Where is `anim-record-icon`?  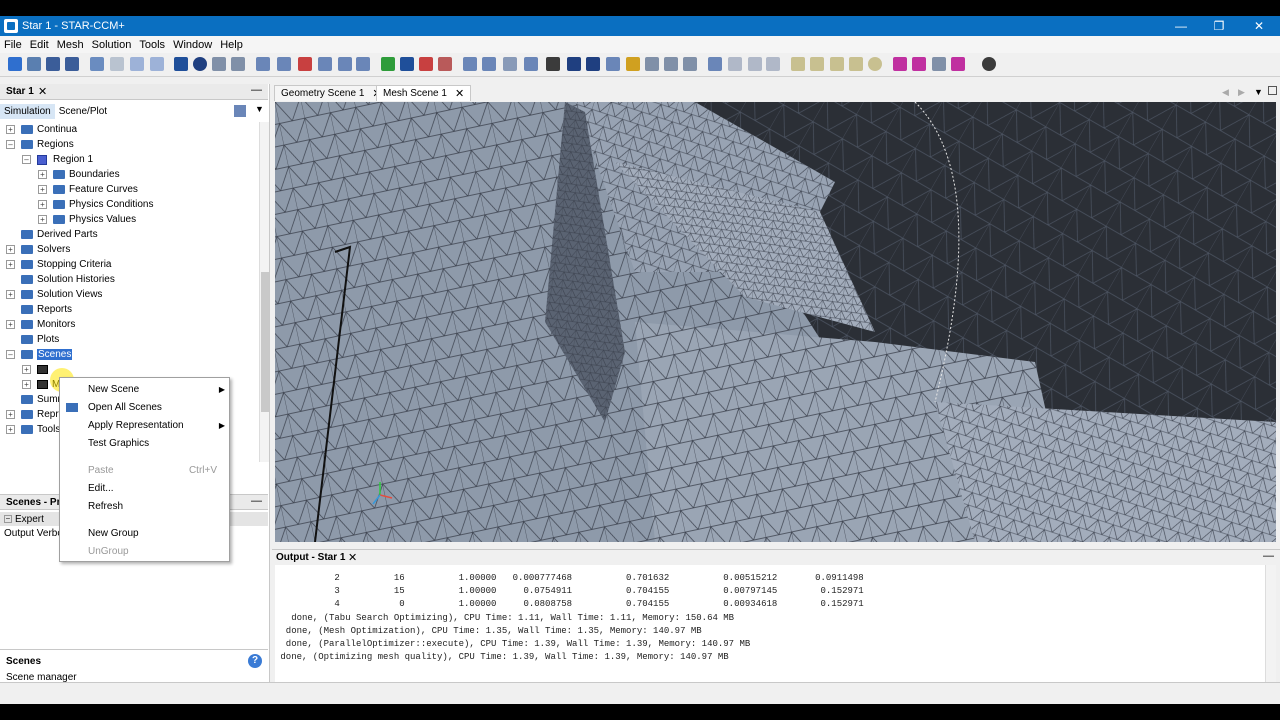
anim-record-icon is located at coordinates (875, 64).